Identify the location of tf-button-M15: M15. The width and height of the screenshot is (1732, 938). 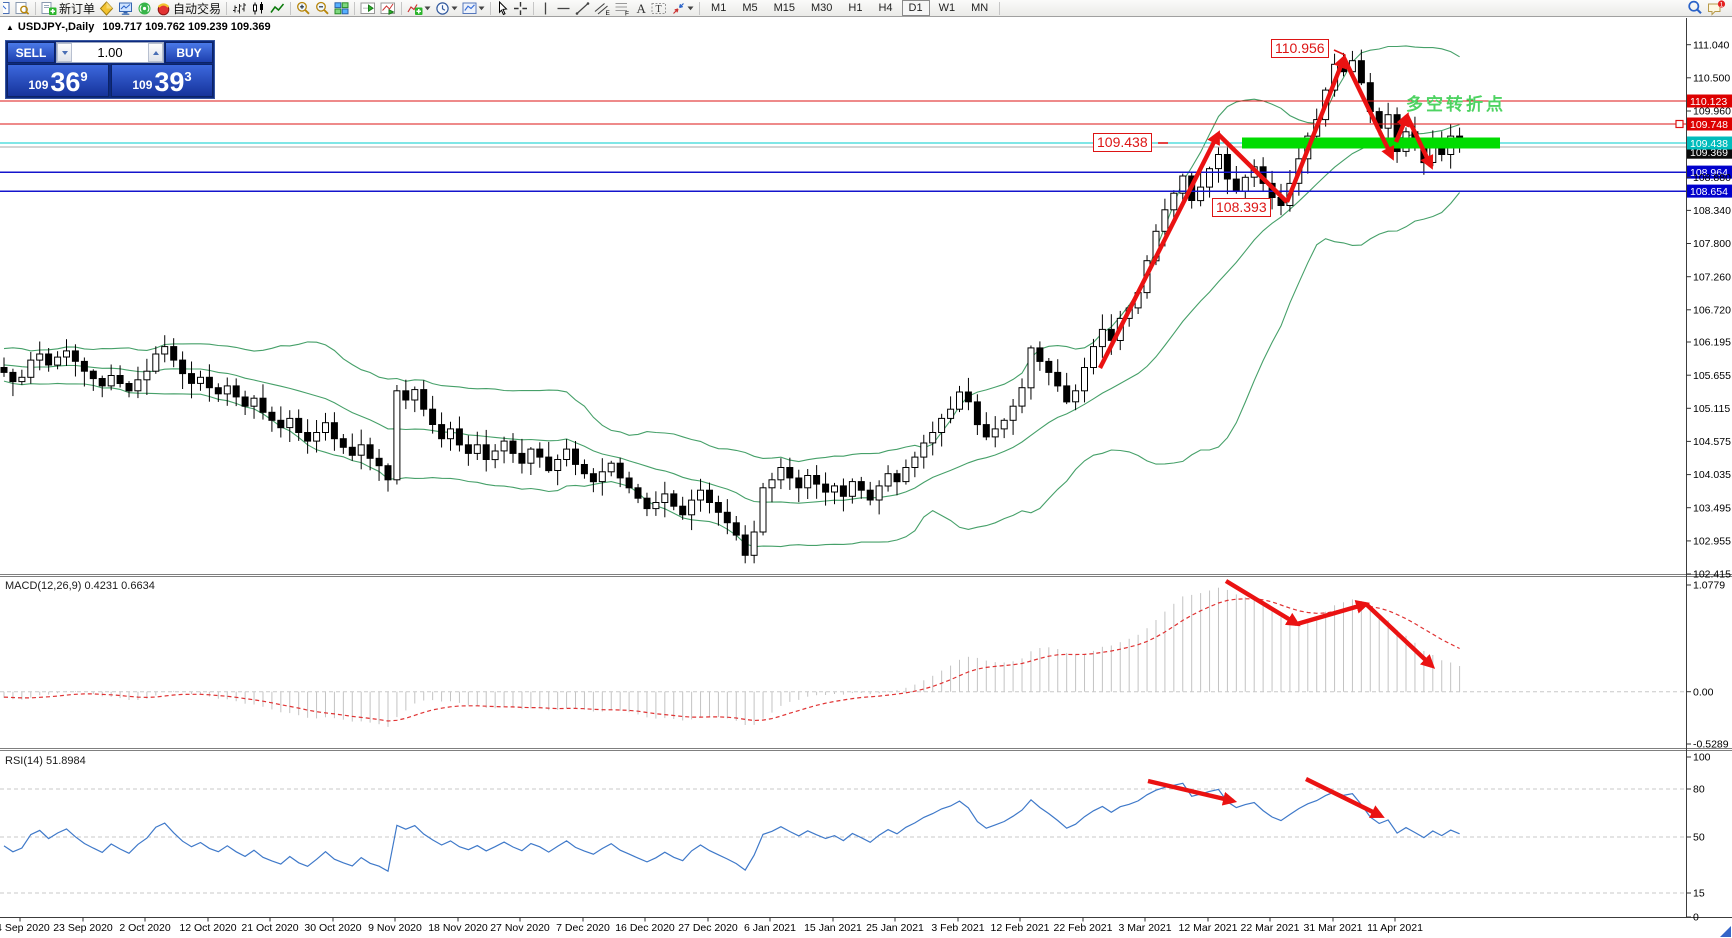
(784, 8).